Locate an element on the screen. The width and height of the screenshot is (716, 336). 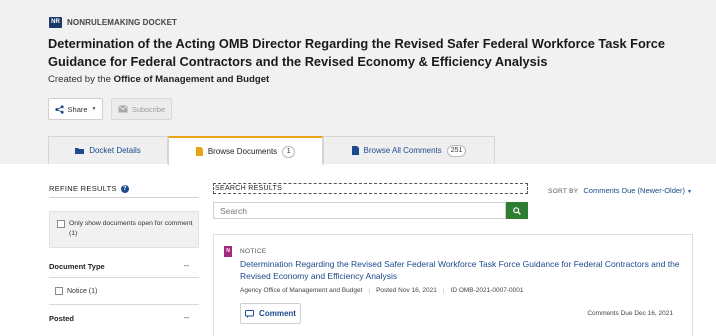
comments-count-badge: 251 is located at coordinates (456, 150).